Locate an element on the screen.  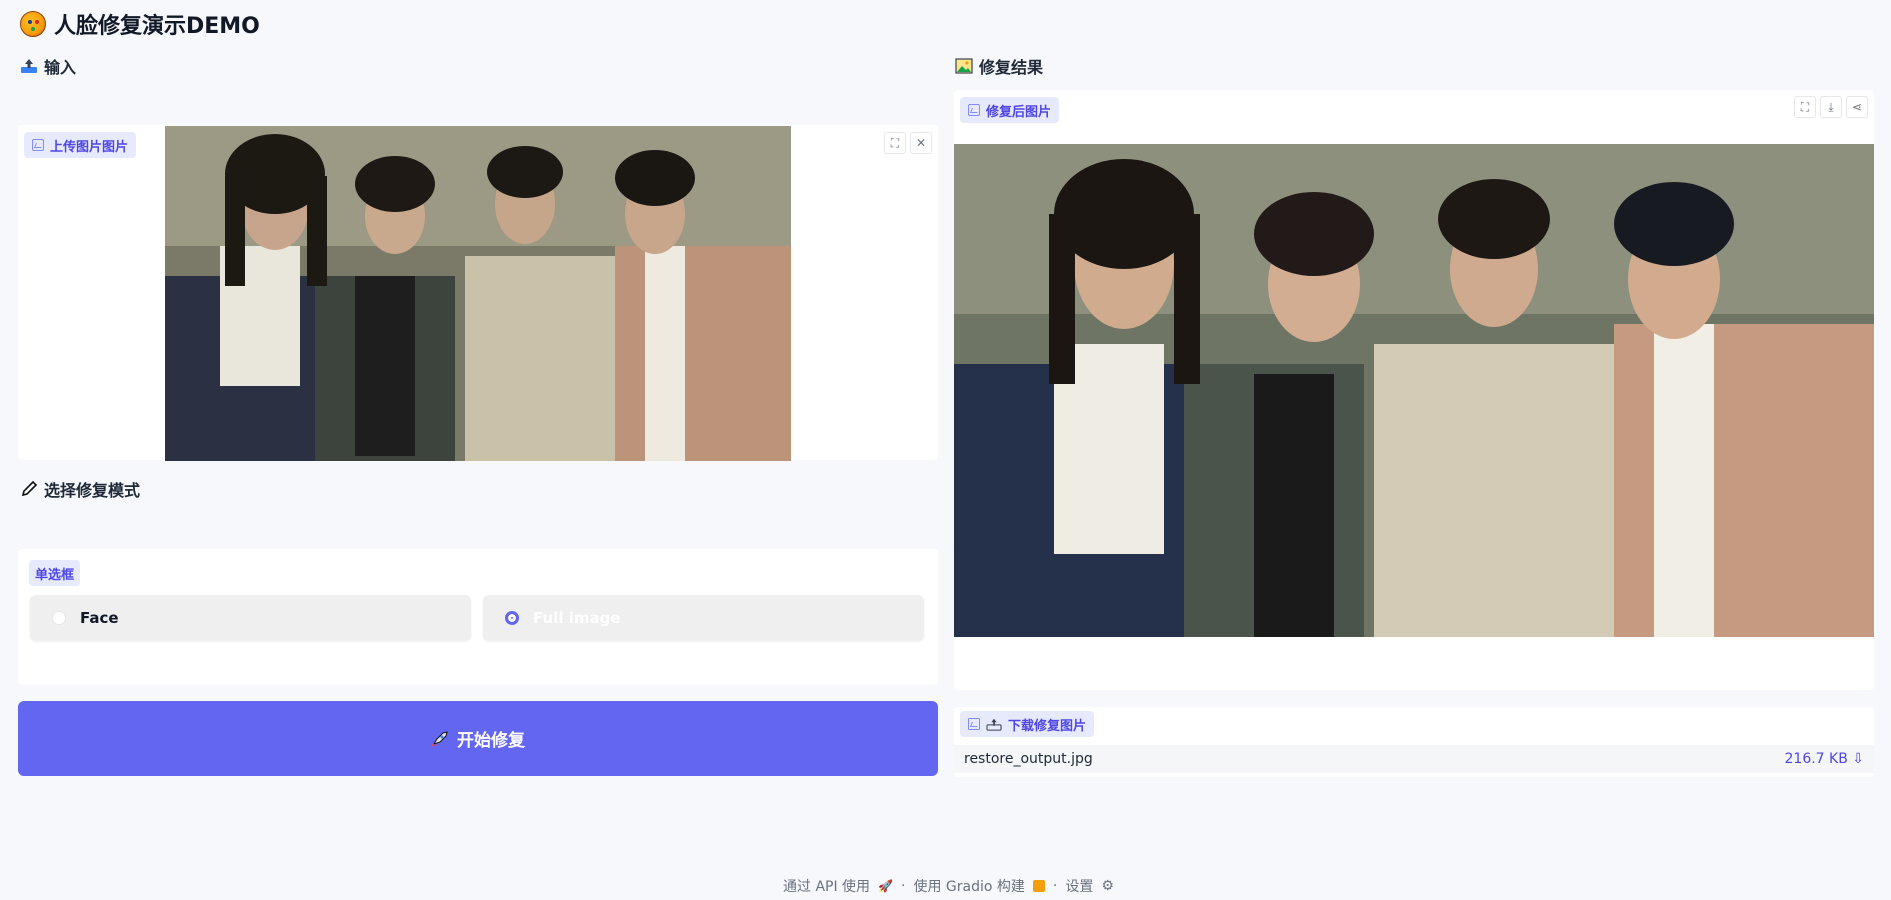
picture-icon is located at coordinates (964, 66).